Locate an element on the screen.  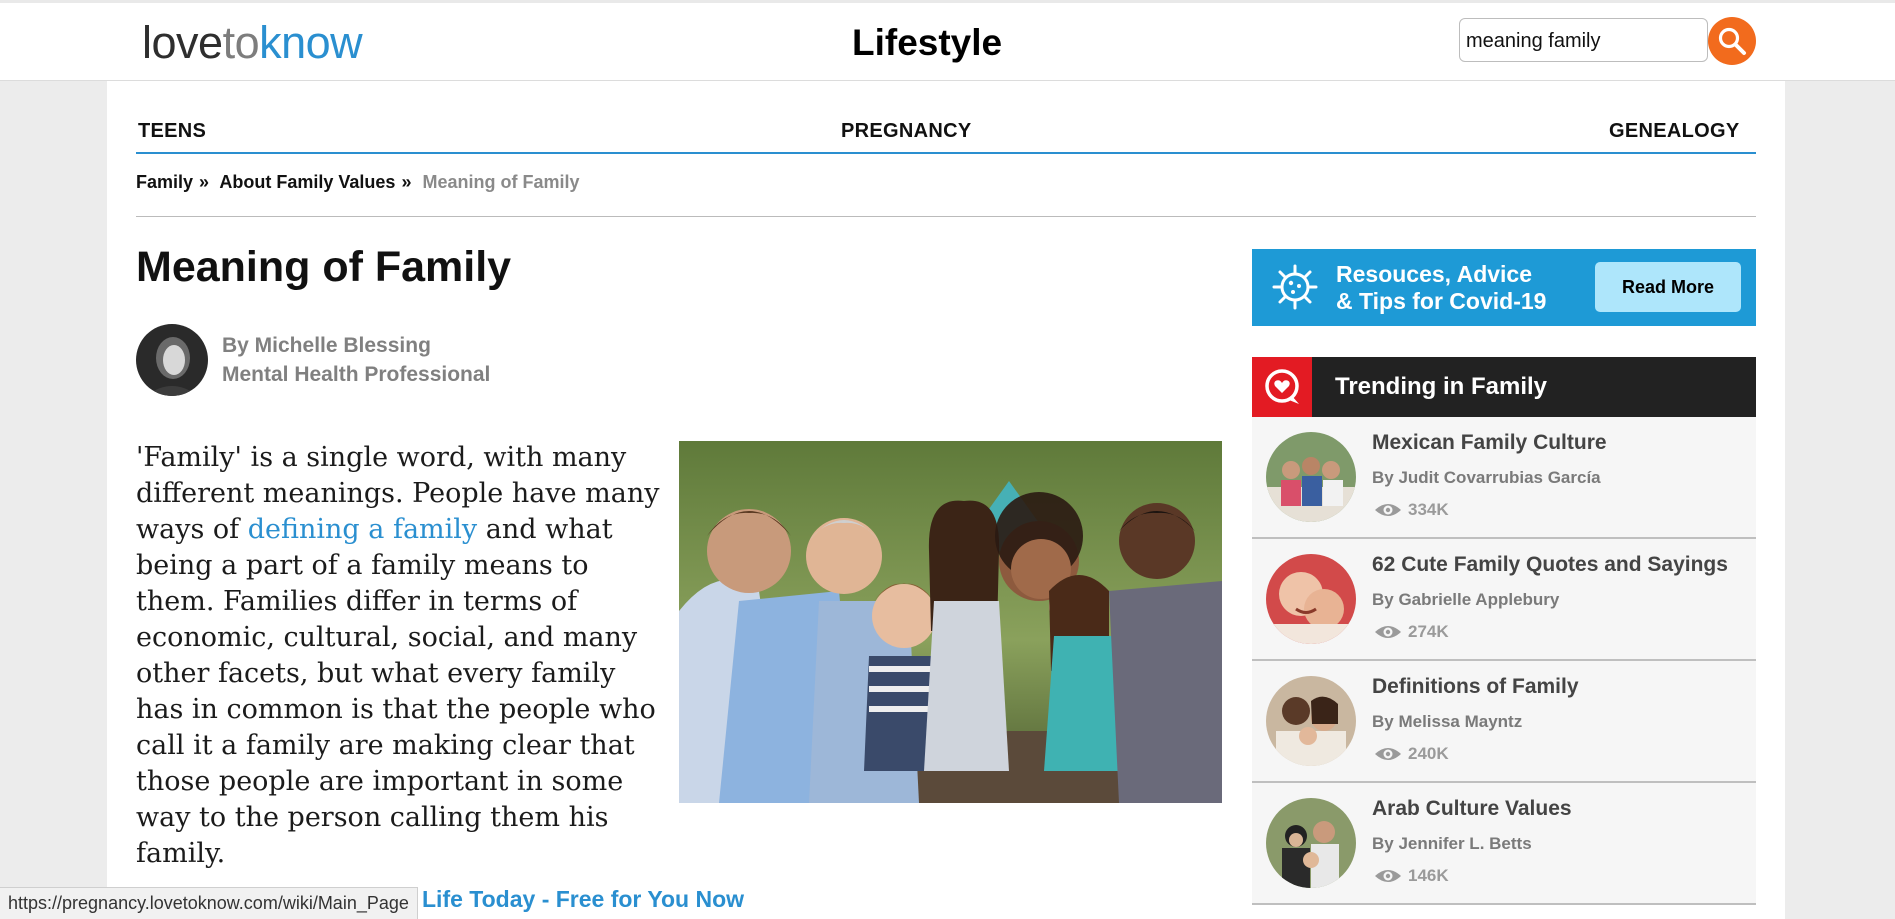
trending-item-title: Definitions of Family is located at coordinates (1475, 687).